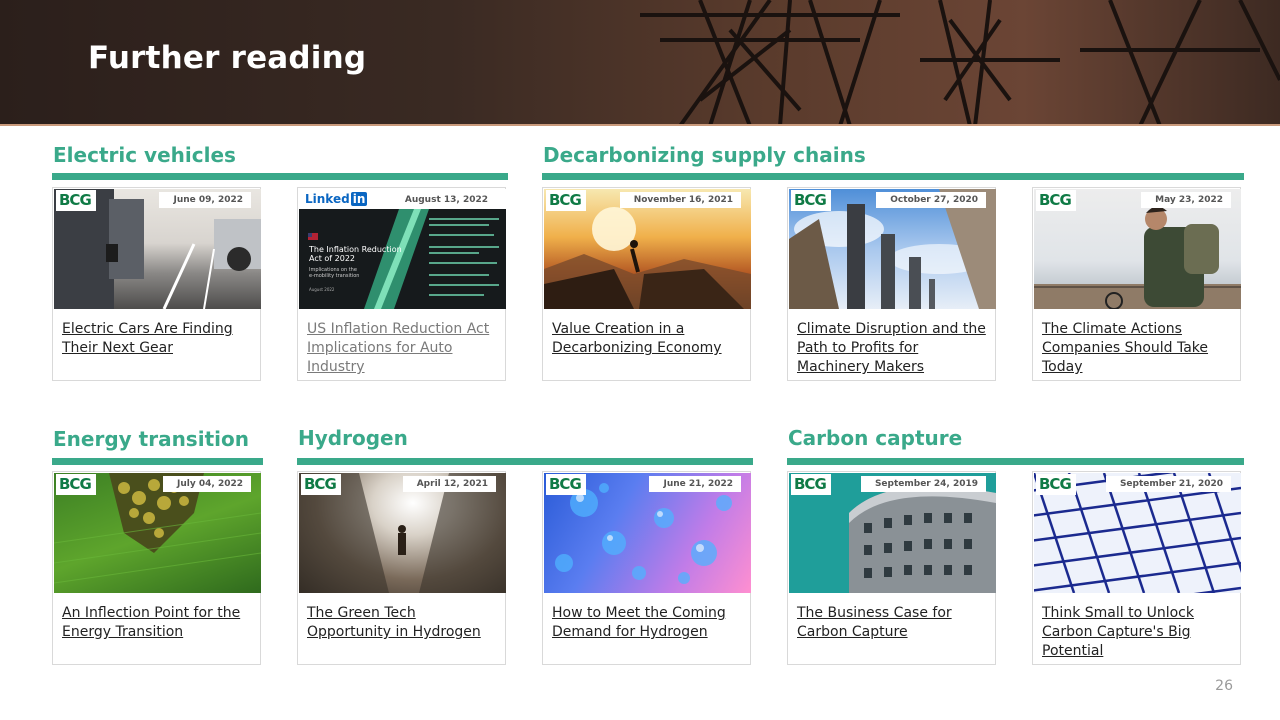 The width and height of the screenshot is (1280, 720). Describe the element at coordinates (144, 155) in the screenshot. I see `section-title-electric-vehicles: Electric vehicles` at that location.